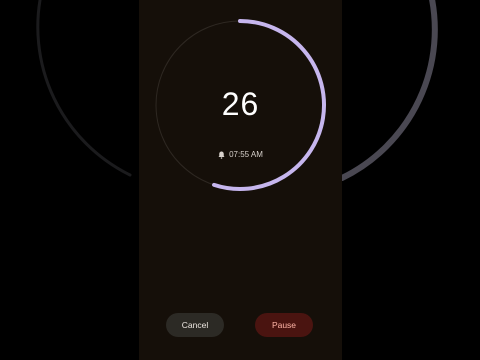 Image resolution: width=480 pixels, height=360 pixels. What do you see at coordinates (284, 325) in the screenshot?
I see `pause-button: Pause` at bounding box center [284, 325].